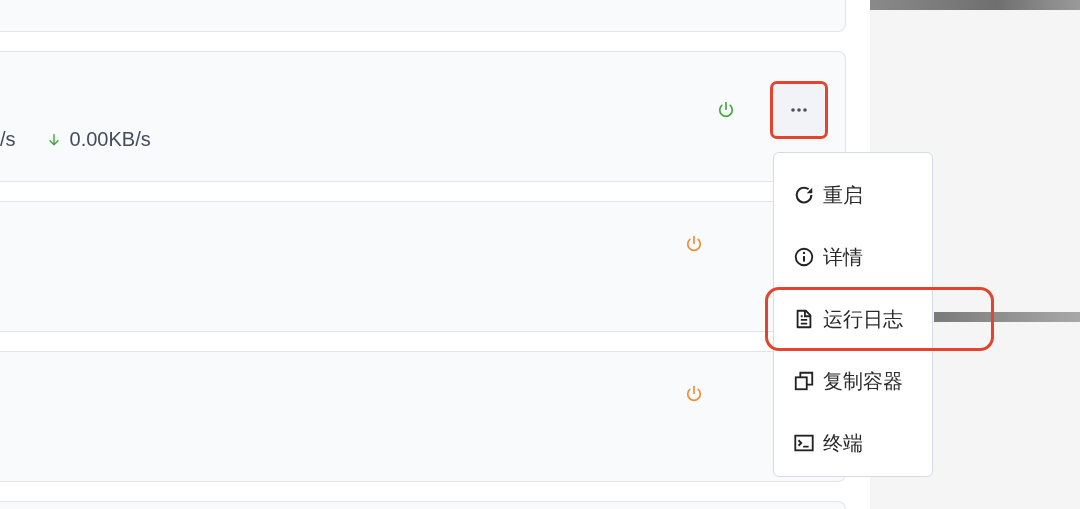 This screenshot has height=509, width=1080. Describe the element at coordinates (853, 443) in the screenshot. I see `menu-item: 终端` at that location.